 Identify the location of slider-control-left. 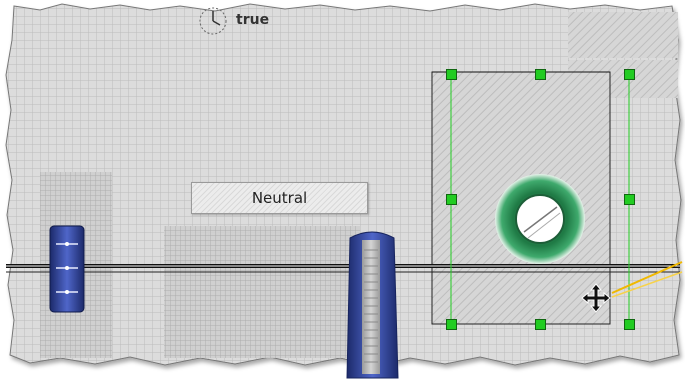
(67, 269).